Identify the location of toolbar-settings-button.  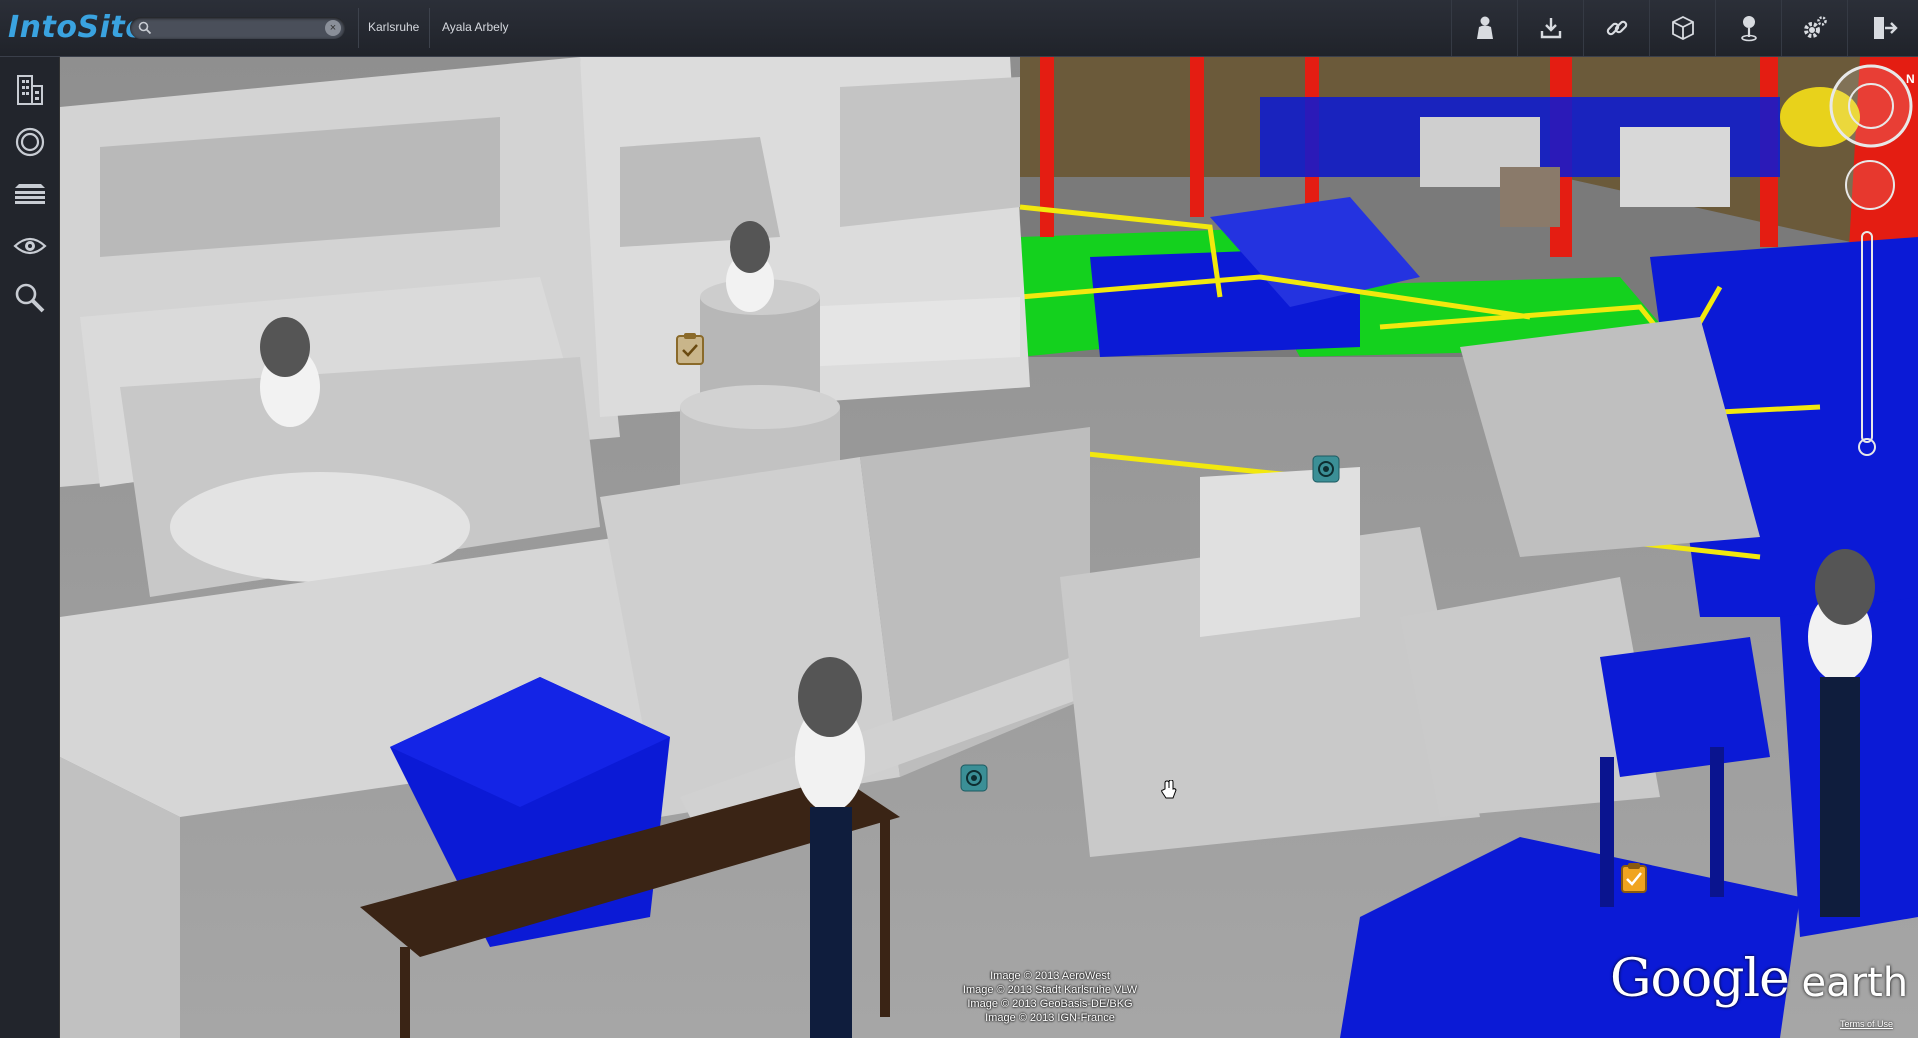
(1814, 28).